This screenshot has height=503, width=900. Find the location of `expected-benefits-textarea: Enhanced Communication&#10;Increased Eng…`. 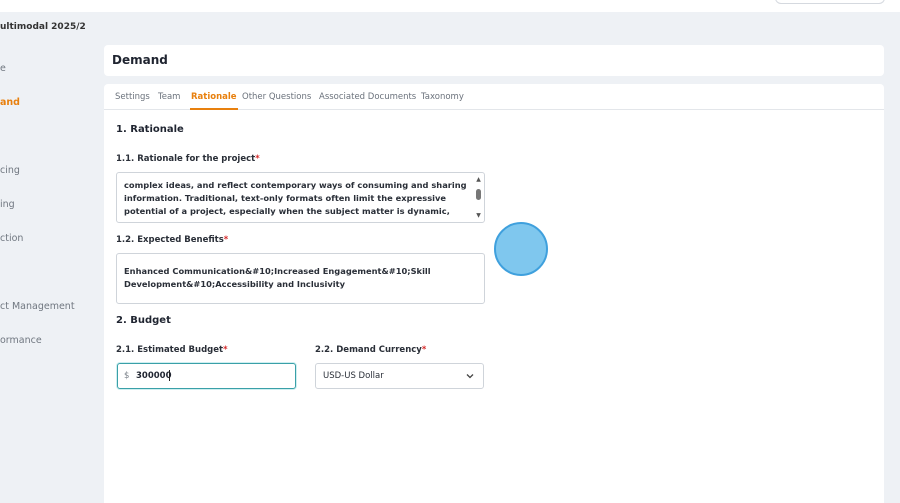

expected-benefits-textarea: Enhanced Communication&#10;Increased Eng… is located at coordinates (300, 278).